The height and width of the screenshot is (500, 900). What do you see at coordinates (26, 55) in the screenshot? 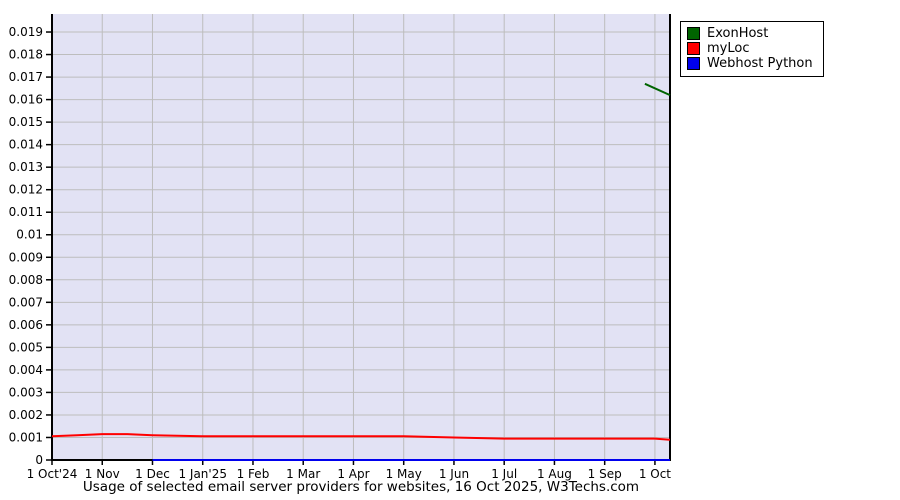
I see `y-tick-label: 0.018` at bounding box center [26, 55].